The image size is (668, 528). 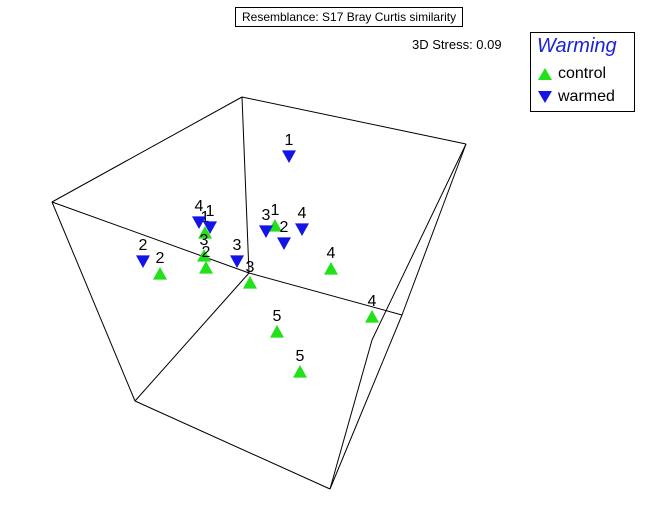 What do you see at coordinates (586, 96) in the screenshot?
I see `legend-label-warmed: warmed` at bounding box center [586, 96].